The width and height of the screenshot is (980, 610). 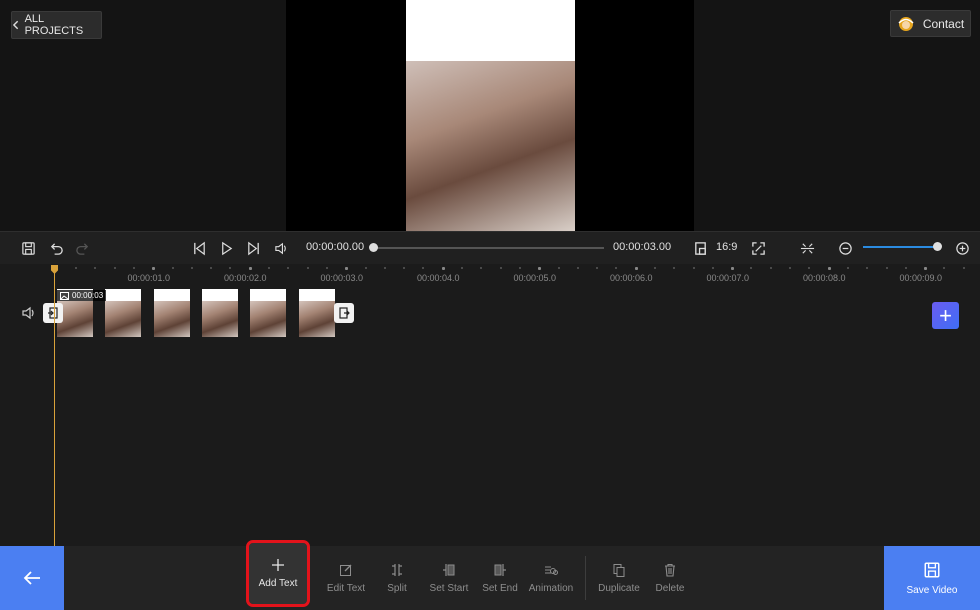 What do you see at coordinates (82, 248) in the screenshot?
I see `redo-icon` at bounding box center [82, 248].